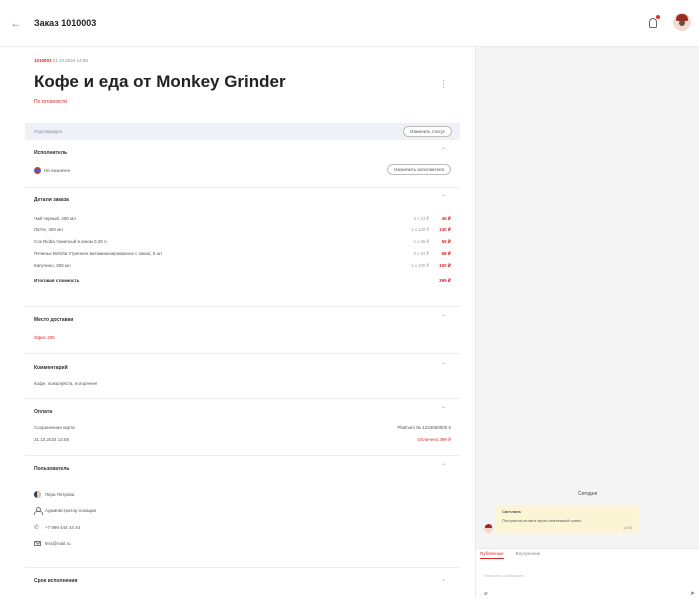 This screenshot has height=598, width=699. What do you see at coordinates (541, 520) in the screenshot?
I see `message-text: Поступила оплата через платёжный шлюз` at bounding box center [541, 520].